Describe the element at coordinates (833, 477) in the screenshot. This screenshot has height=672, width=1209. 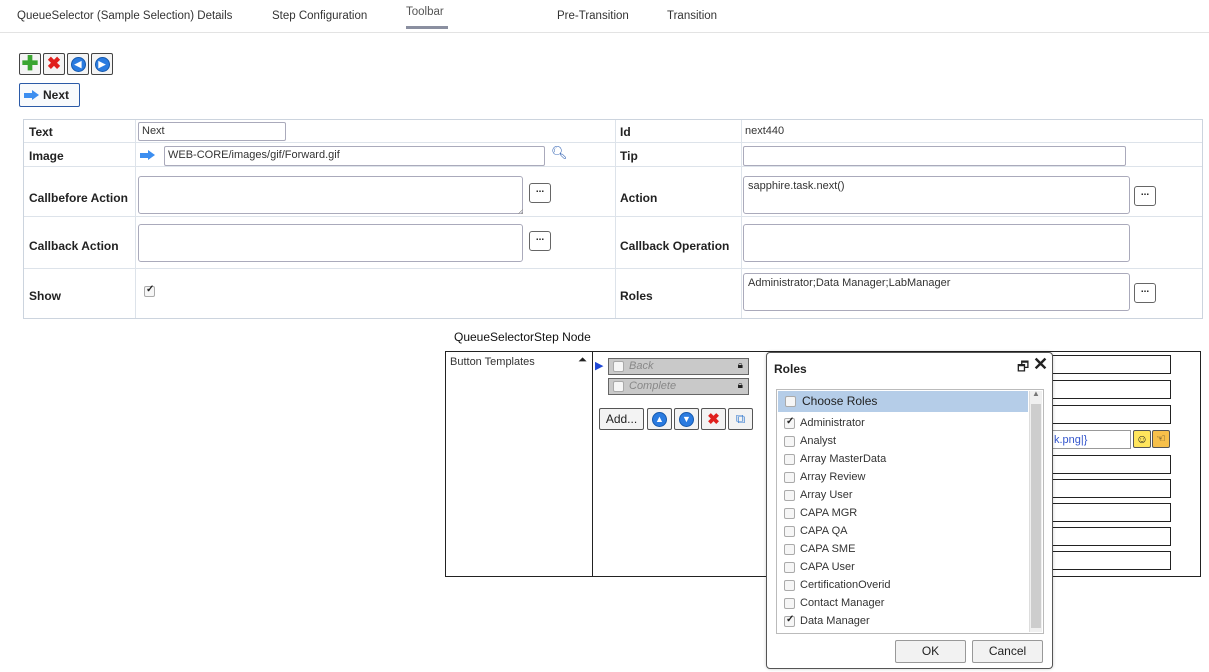
I see `role-label: Array Review` at that location.